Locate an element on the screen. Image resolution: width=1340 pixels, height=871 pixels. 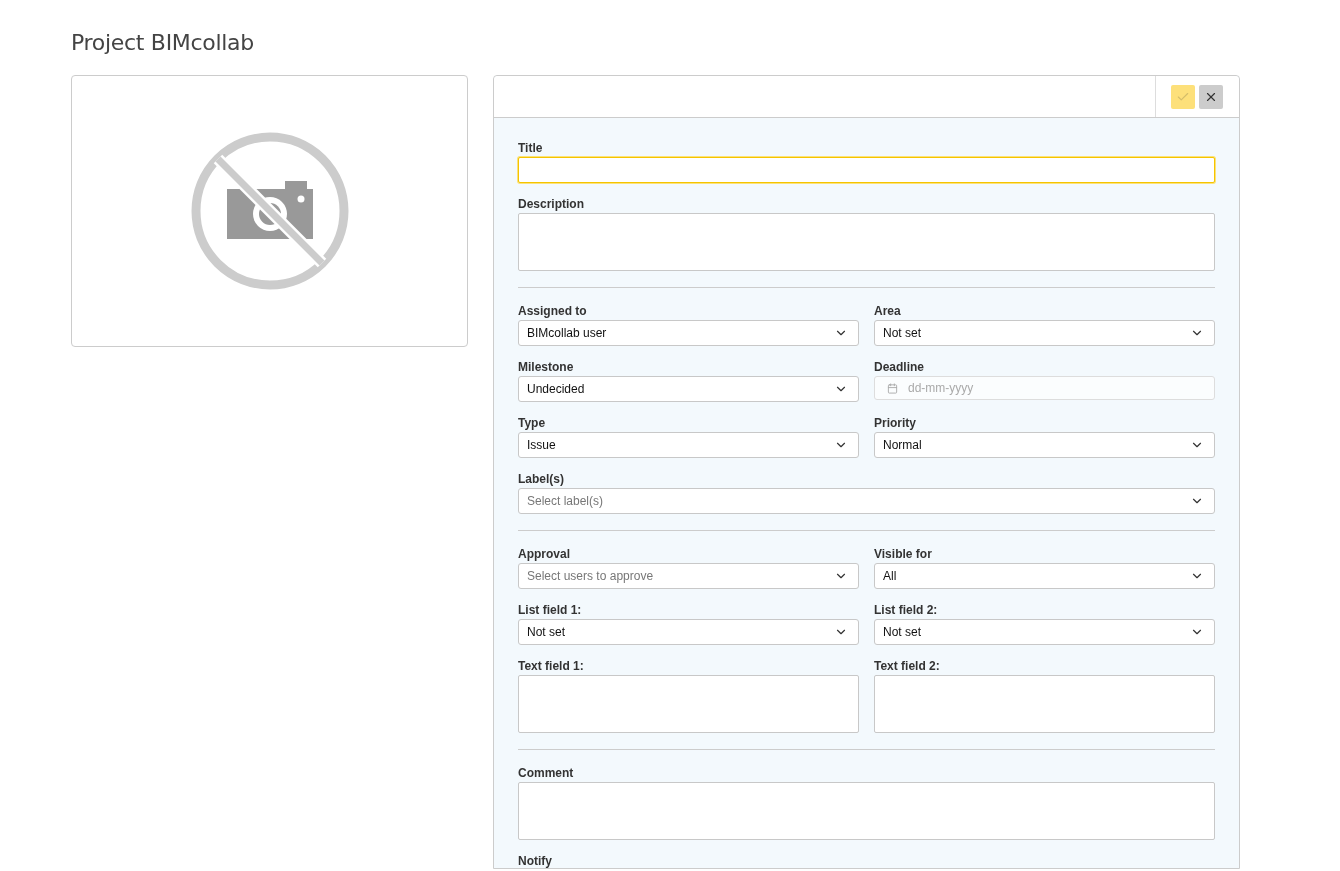
field-label: Visible for is located at coordinates (903, 554).